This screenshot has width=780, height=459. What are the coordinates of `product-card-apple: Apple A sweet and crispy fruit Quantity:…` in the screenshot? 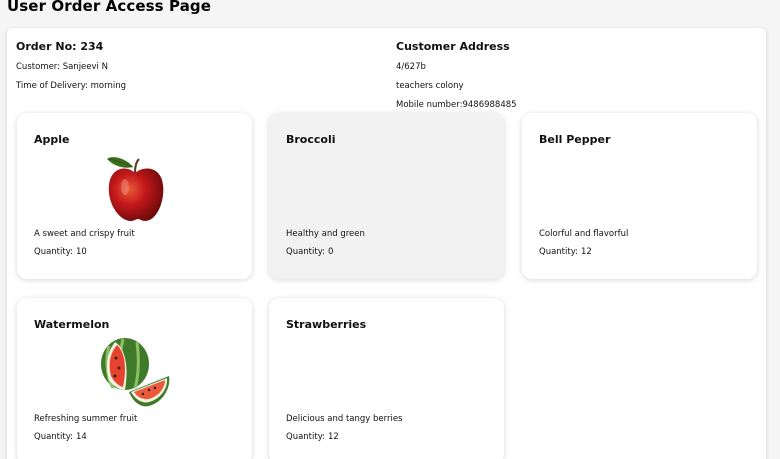 It's located at (134, 196).